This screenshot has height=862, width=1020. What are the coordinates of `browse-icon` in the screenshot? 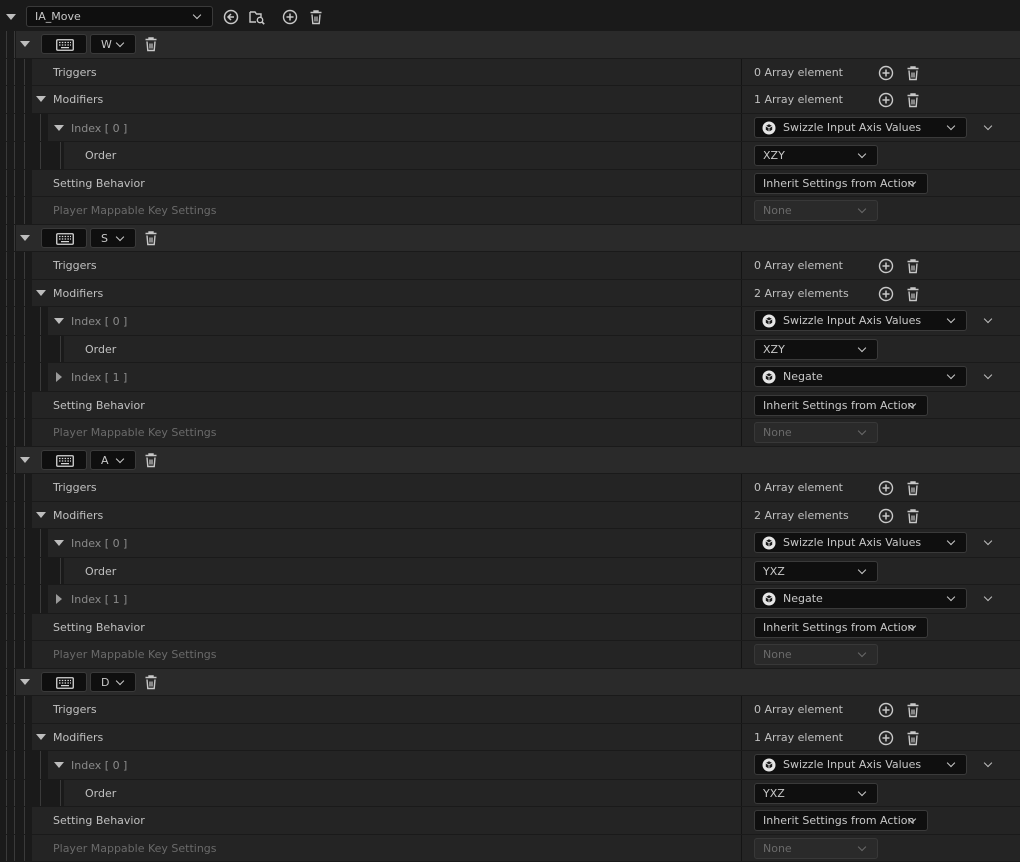 It's located at (257, 17).